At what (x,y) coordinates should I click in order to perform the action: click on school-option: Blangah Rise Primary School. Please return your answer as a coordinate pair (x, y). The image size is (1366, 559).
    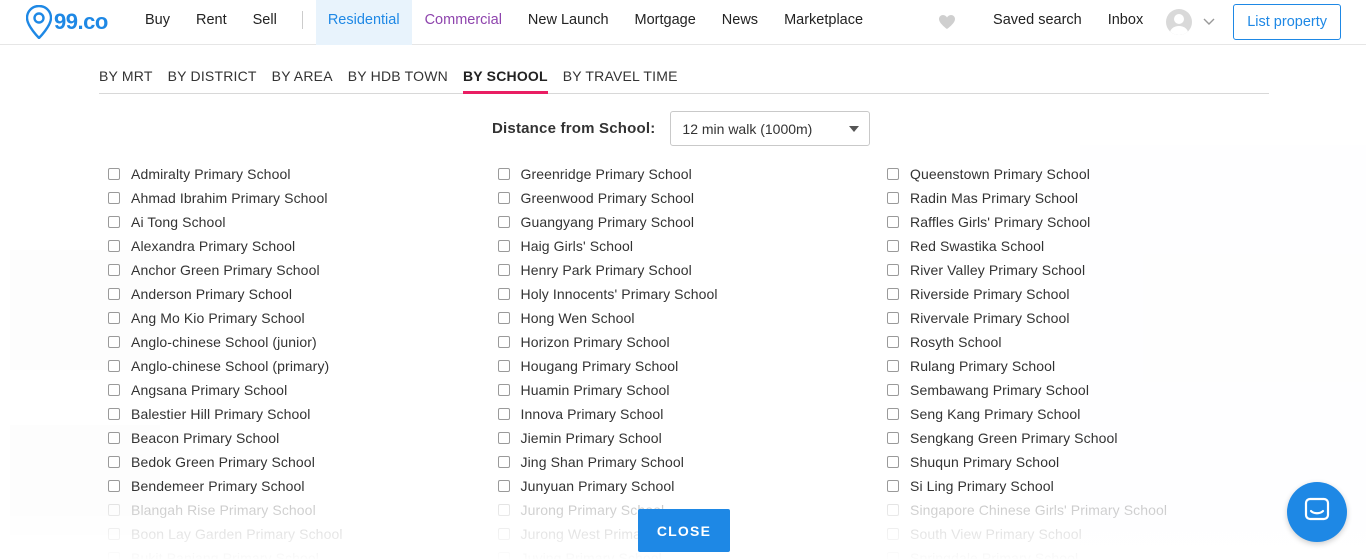
    Looking at the image, I should click on (303, 510).